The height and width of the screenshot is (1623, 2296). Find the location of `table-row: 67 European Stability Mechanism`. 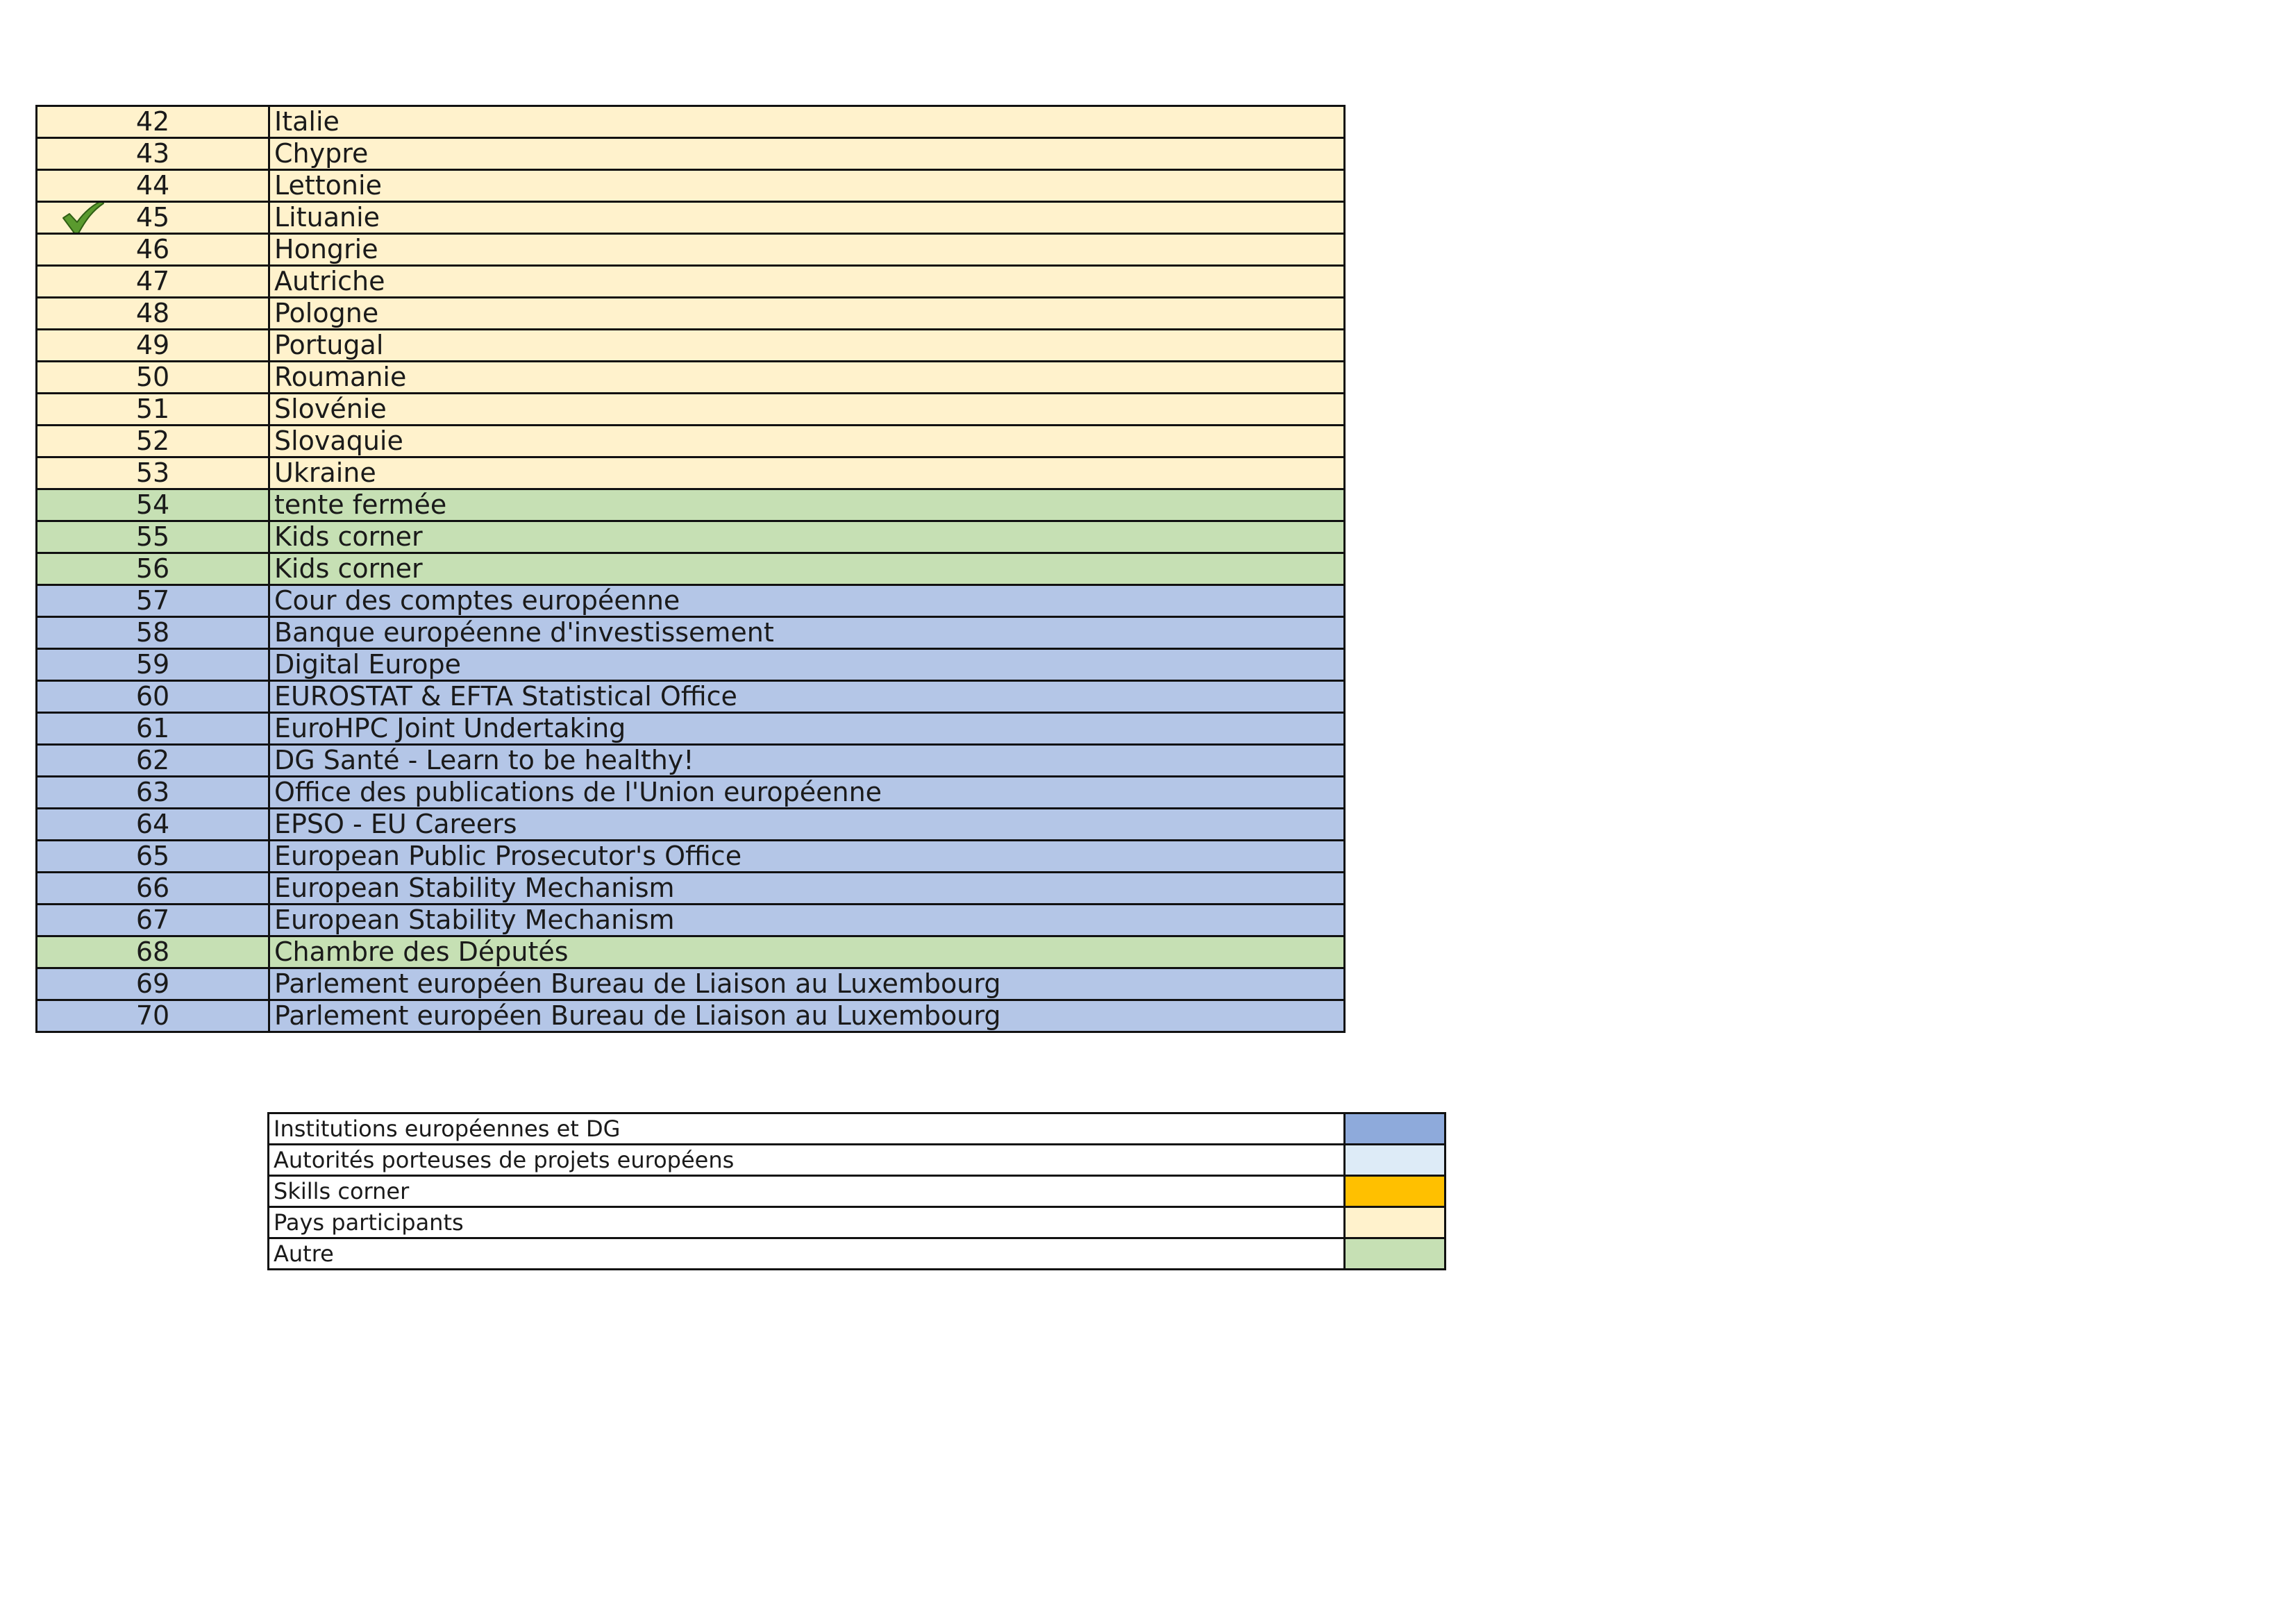

table-row: 67 European Stability Mechanism is located at coordinates (690, 920).